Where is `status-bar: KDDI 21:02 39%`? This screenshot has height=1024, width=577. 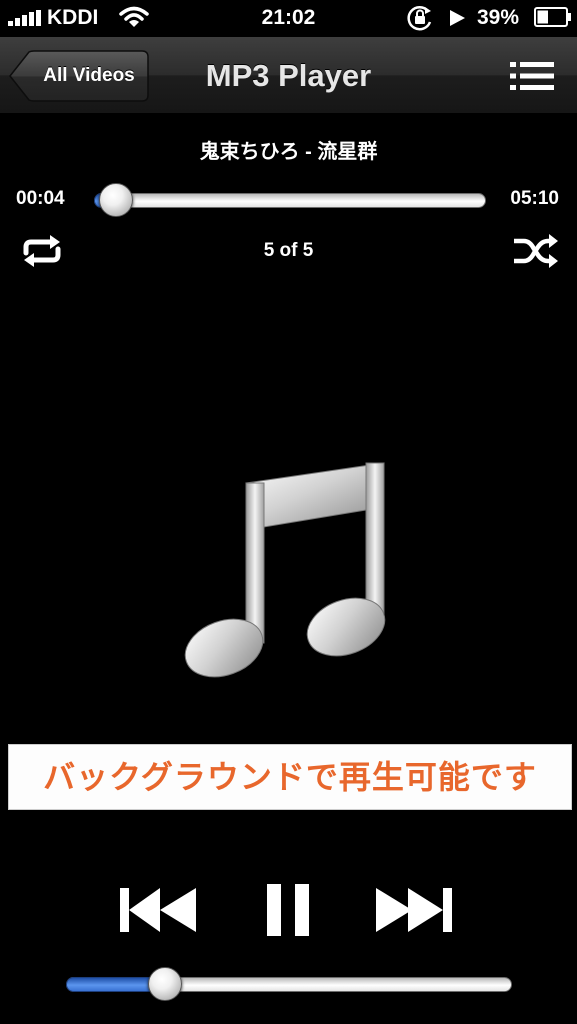
status-bar: KDDI 21:02 39% is located at coordinates (288, 18).